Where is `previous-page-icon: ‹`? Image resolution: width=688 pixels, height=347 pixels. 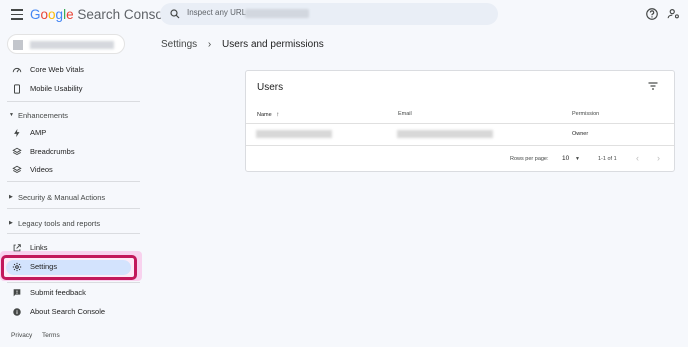 previous-page-icon: ‹ is located at coordinates (637, 158).